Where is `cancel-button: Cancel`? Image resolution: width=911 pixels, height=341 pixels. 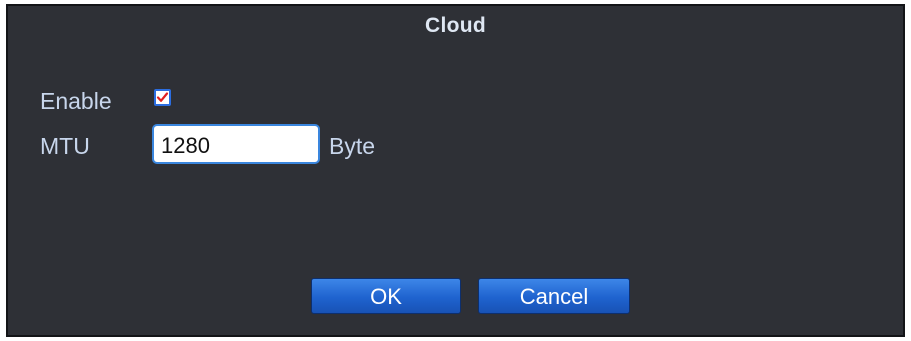
cancel-button: Cancel is located at coordinates (554, 296).